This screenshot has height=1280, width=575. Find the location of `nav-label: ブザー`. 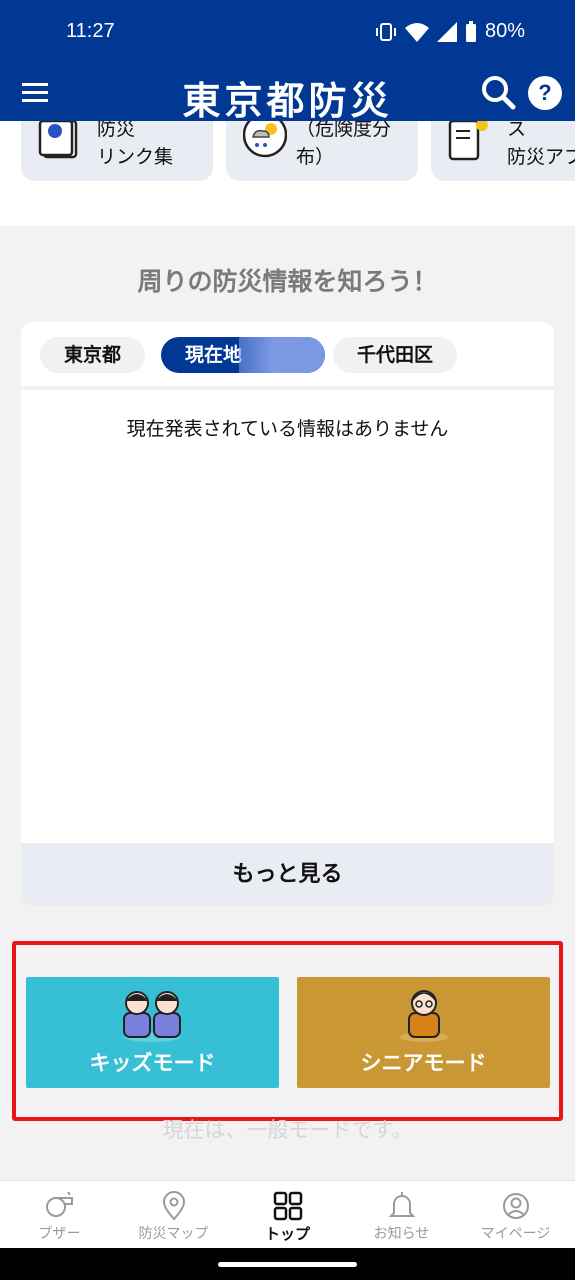

nav-label: ブザー is located at coordinates (59, 1234).